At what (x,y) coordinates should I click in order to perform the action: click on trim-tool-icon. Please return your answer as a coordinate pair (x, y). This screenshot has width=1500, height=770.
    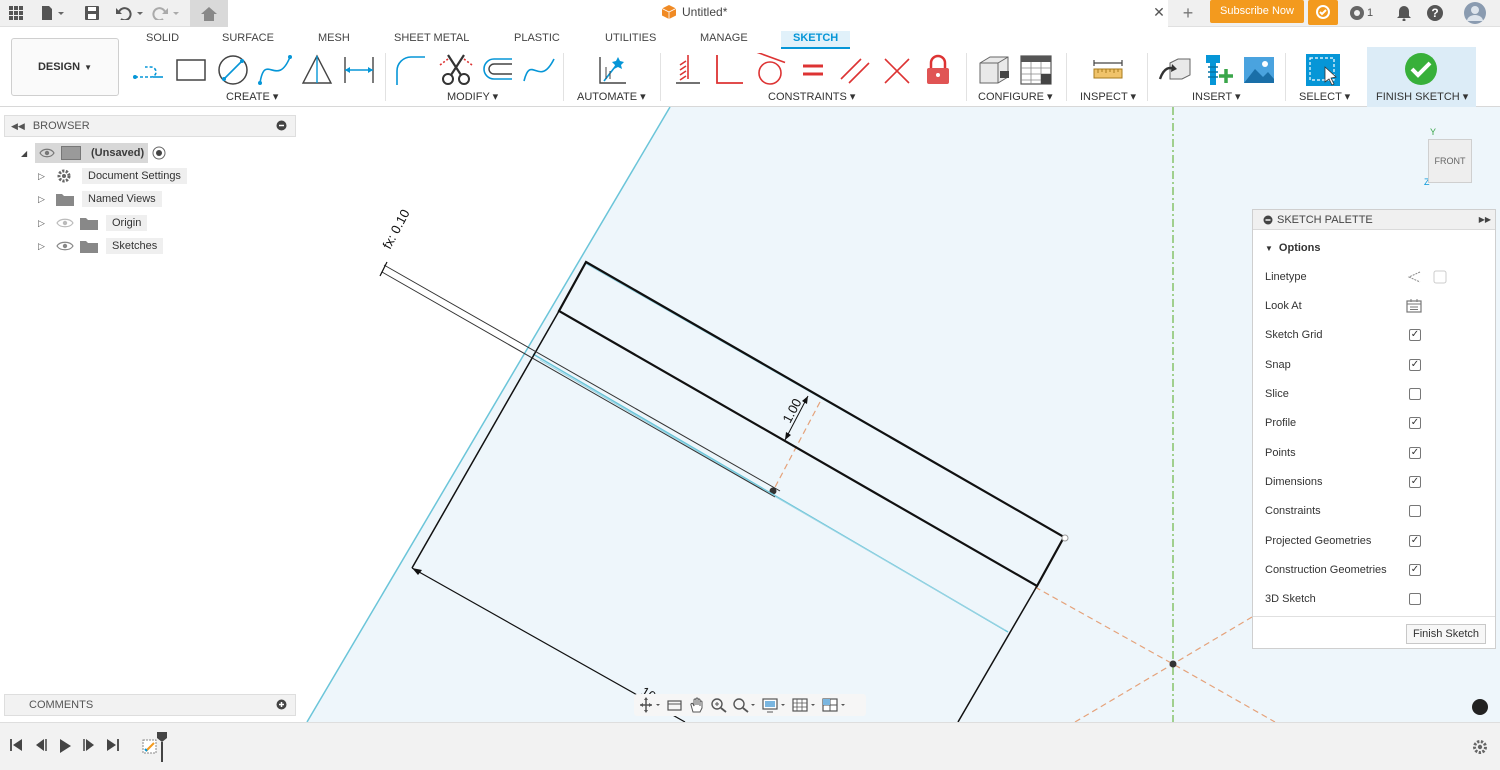
    Looking at the image, I should click on (456, 70).